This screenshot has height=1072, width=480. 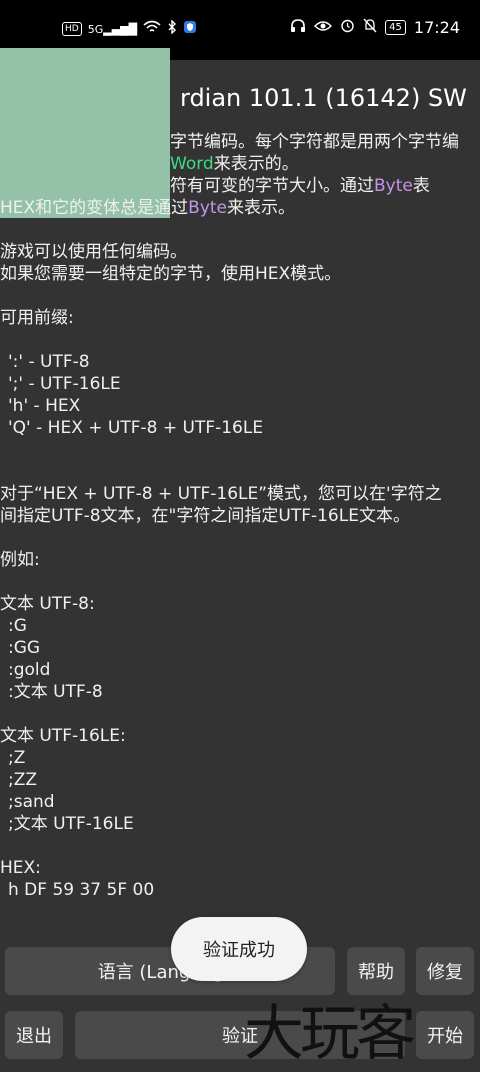 What do you see at coordinates (20, 560) in the screenshot?
I see `example-heading: 例如:` at bounding box center [20, 560].